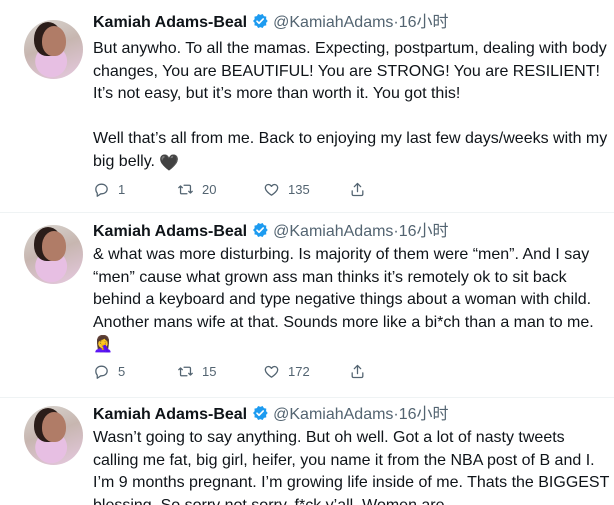  Describe the element at coordinates (299, 371) in the screenshot. I see `like-count: 172` at that location.